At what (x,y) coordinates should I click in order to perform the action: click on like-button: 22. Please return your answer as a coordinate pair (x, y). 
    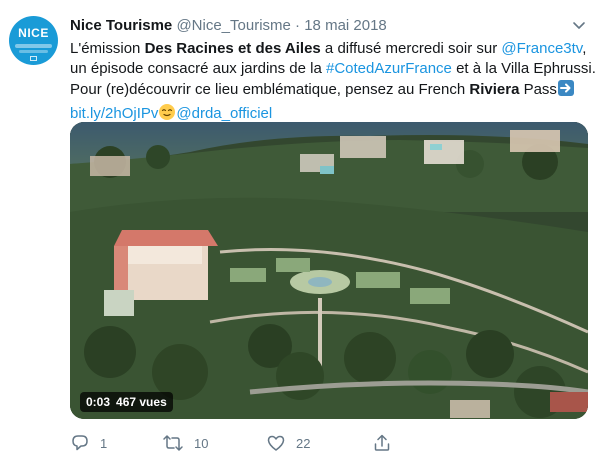
    Looking at the image, I should click on (288, 443).